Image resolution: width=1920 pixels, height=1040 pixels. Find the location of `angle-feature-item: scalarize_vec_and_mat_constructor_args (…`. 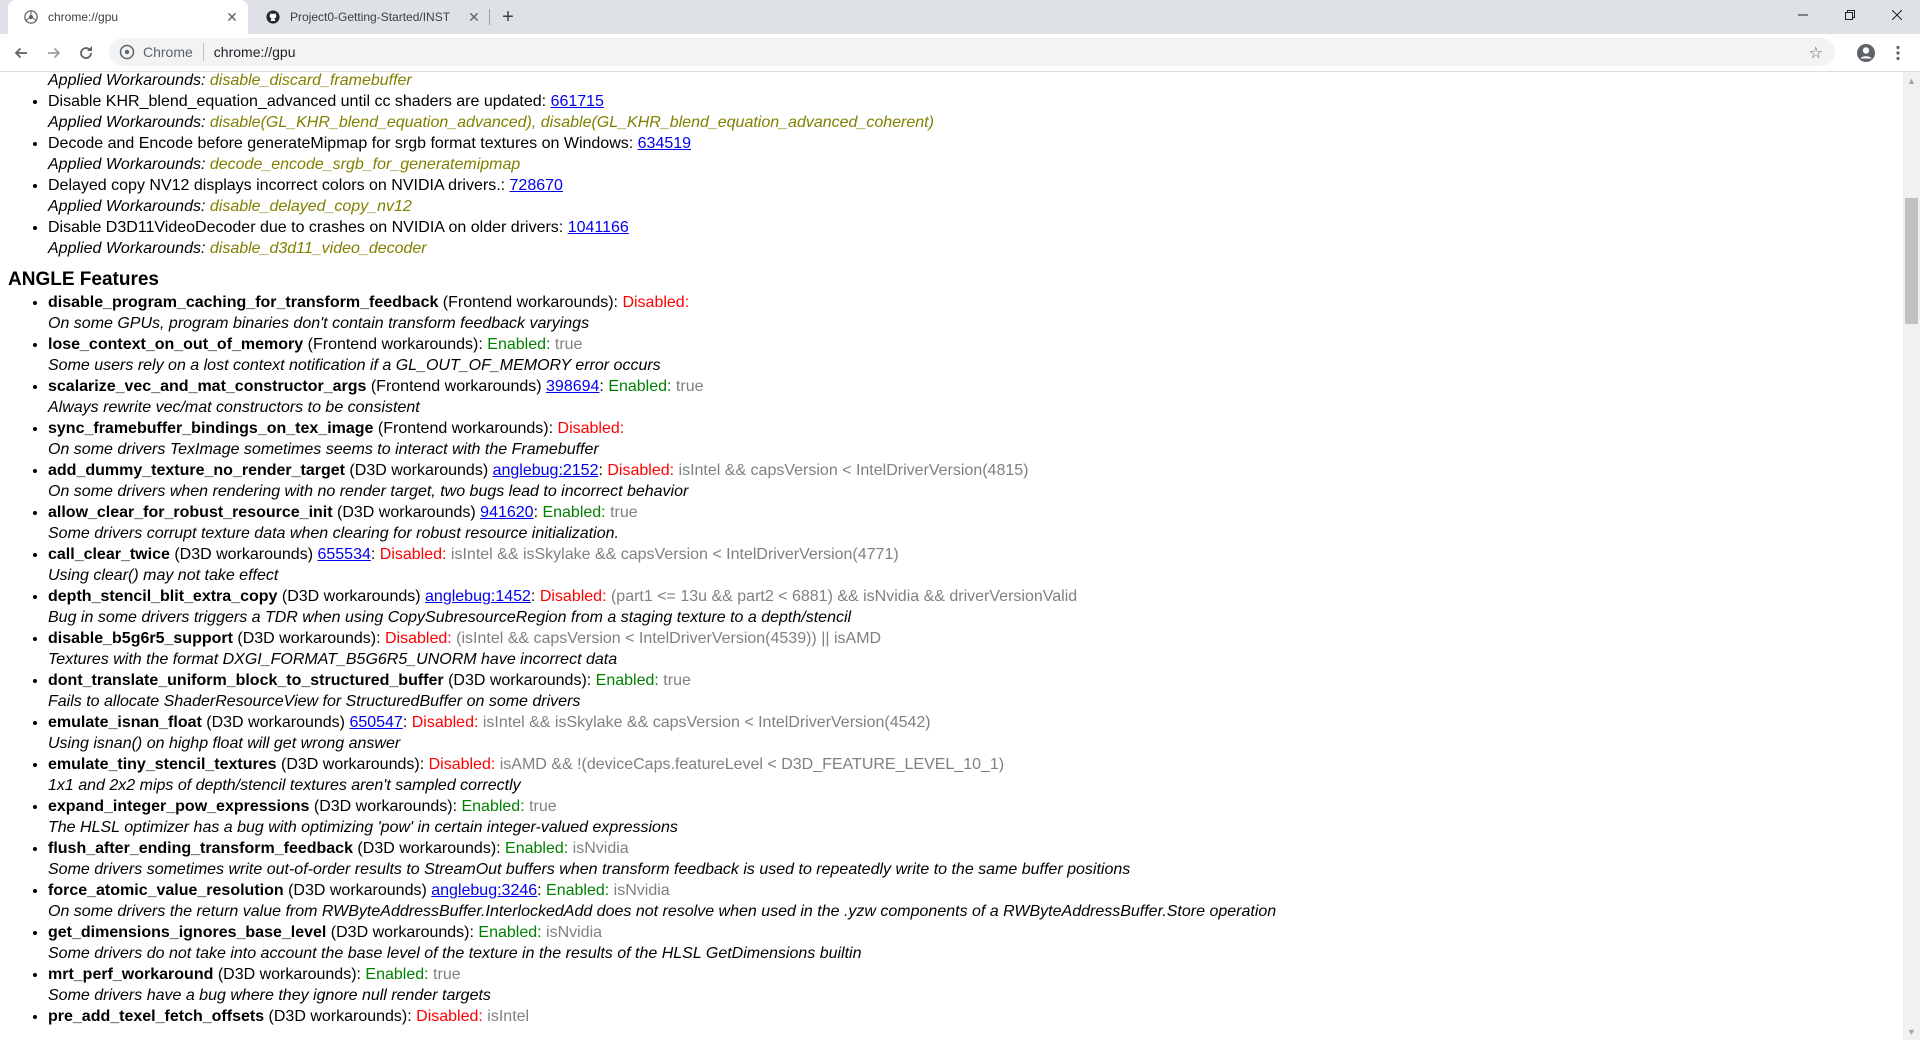

angle-feature-item: scalarize_vec_and_mat_constructor_args (… is located at coordinates (975, 386).